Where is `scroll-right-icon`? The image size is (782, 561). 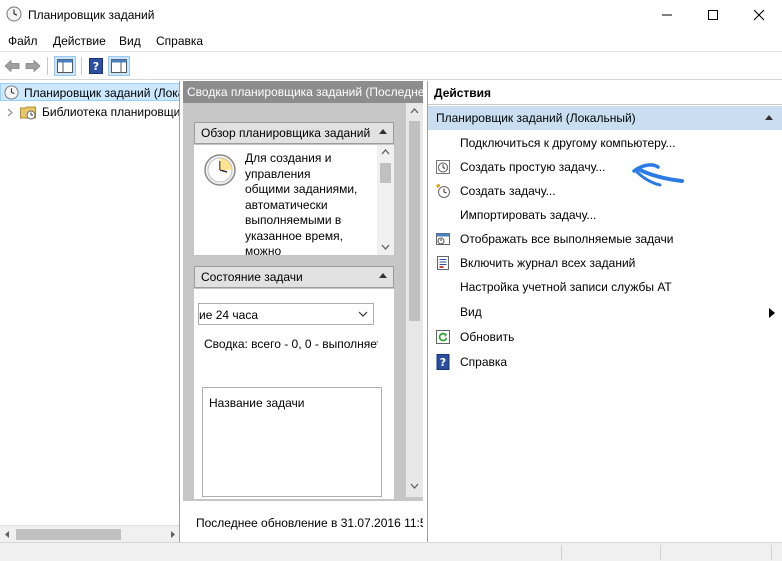 scroll-right-icon is located at coordinates (173, 534).